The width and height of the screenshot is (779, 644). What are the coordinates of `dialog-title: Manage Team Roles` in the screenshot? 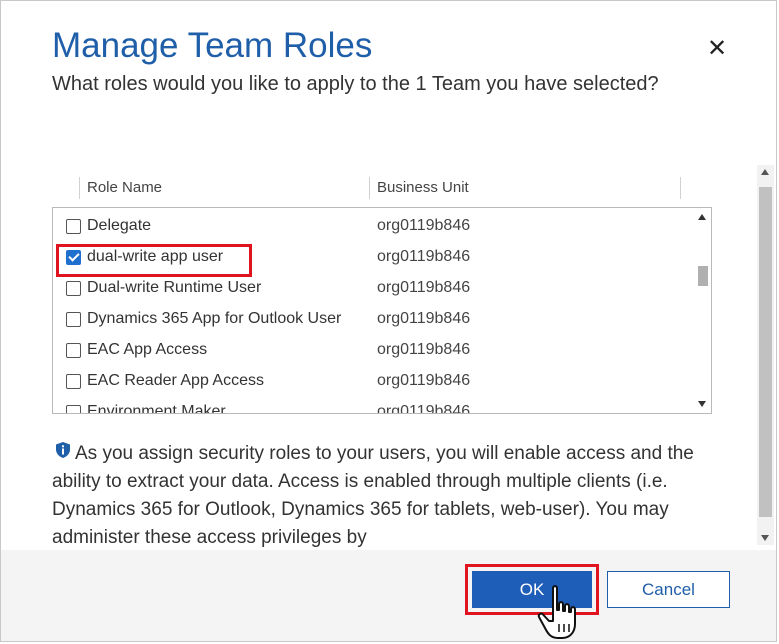 It's located at (212, 45).